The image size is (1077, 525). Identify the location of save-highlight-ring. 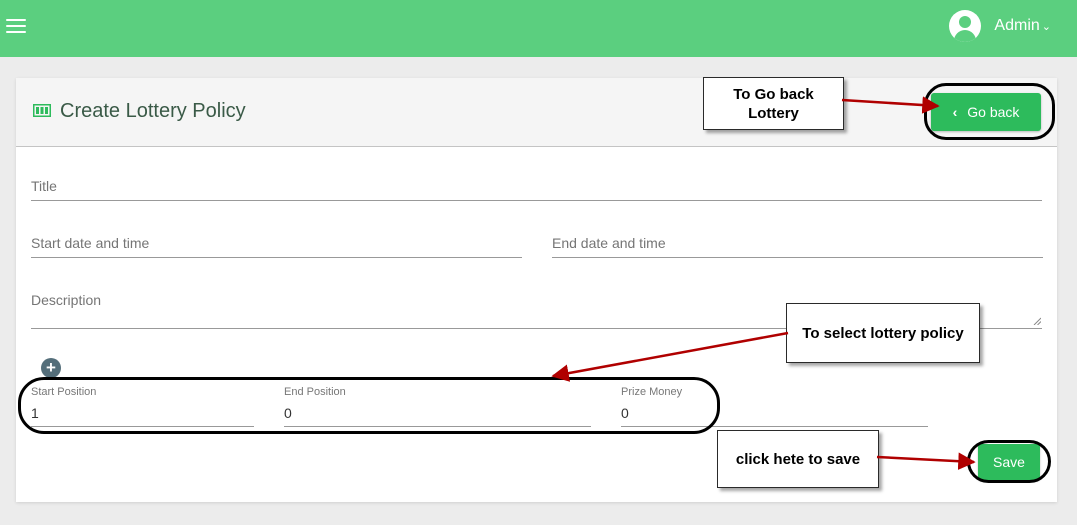
(1009, 461).